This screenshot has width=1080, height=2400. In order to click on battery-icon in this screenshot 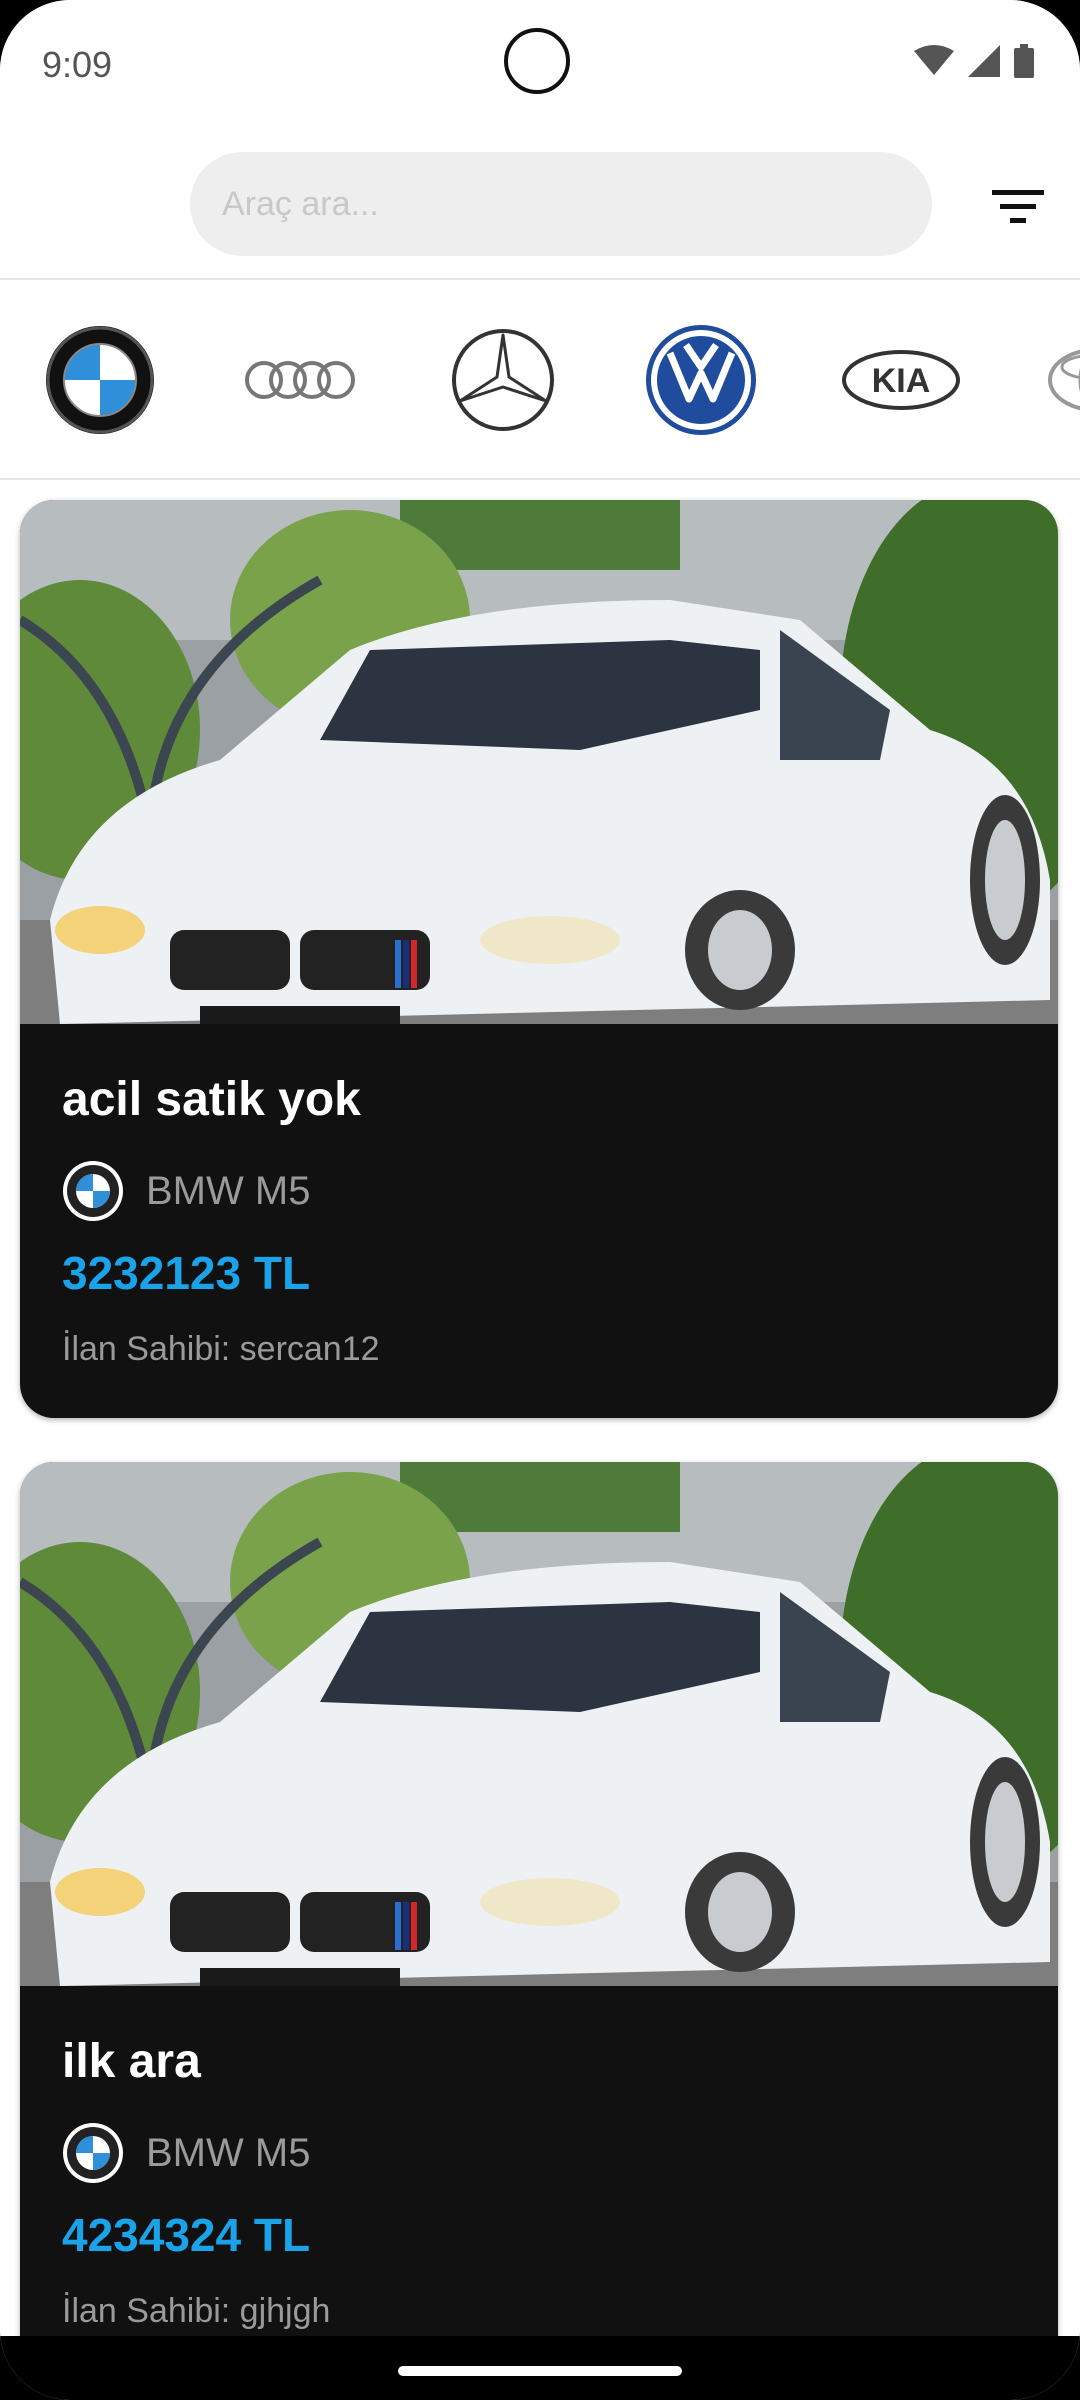, I will do `click(1024, 61)`.